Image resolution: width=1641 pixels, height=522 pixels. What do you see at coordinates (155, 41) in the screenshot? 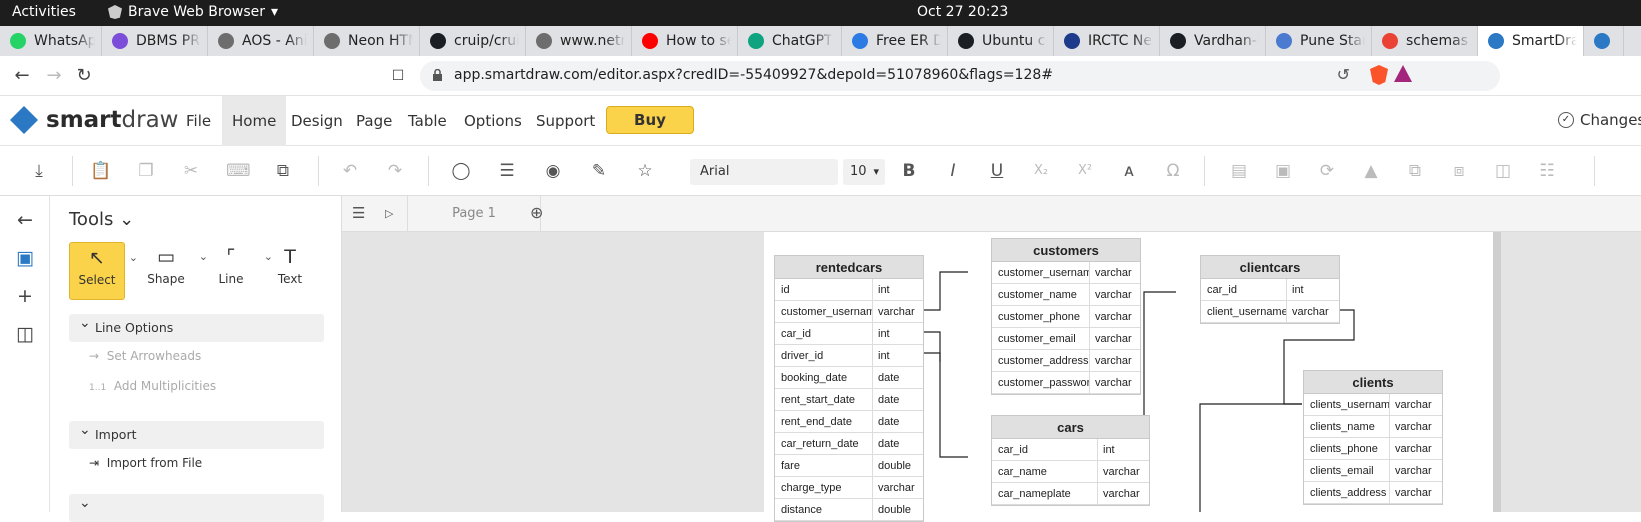
I see `browser-tab: DBMS PRO` at bounding box center [155, 41].